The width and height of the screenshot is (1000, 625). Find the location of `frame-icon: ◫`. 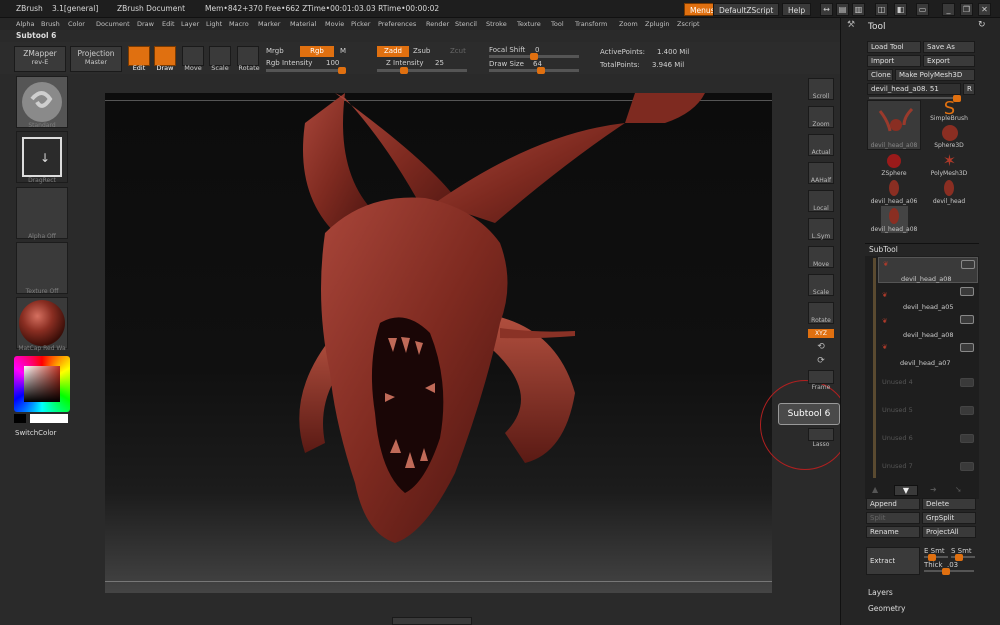

frame-icon: ◫ is located at coordinates (881, 9).